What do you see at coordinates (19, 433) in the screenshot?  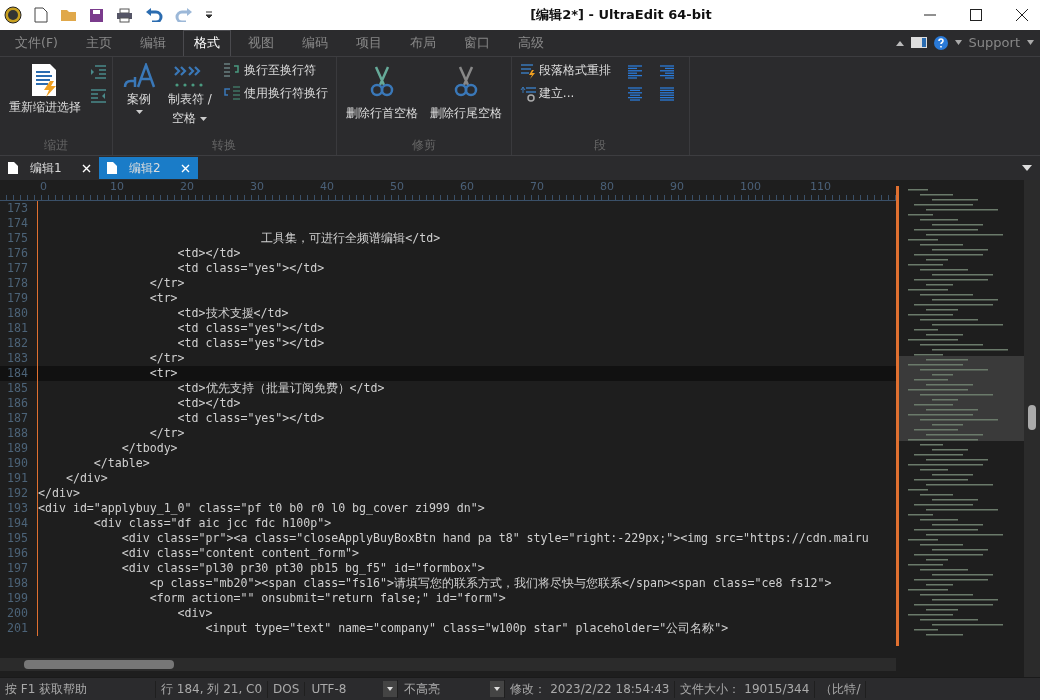 I see `line-number: 188` at bounding box center [19, 433].